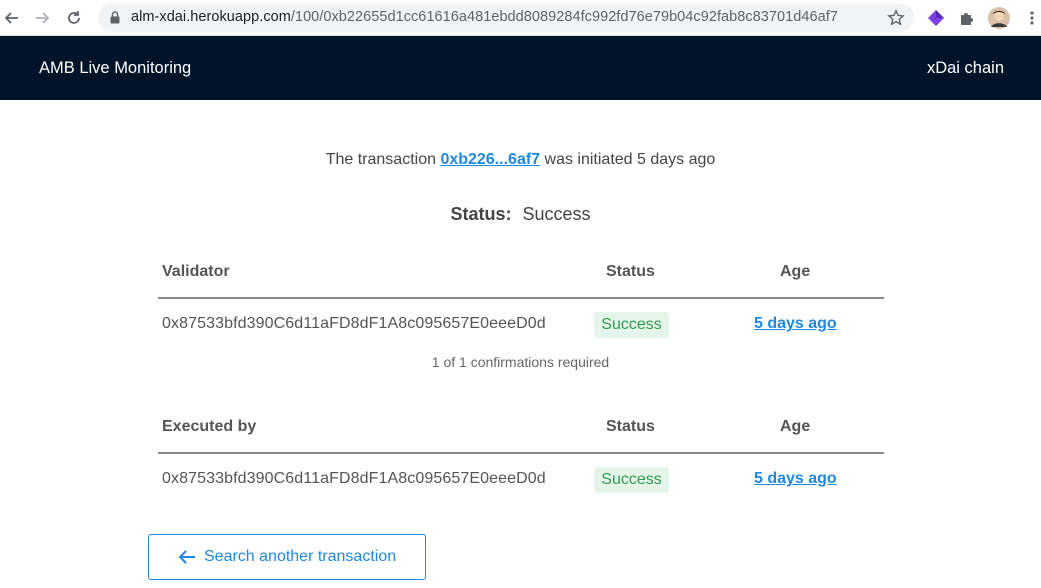  I want to click on column-header-validator: Validator, so click(196, 271).